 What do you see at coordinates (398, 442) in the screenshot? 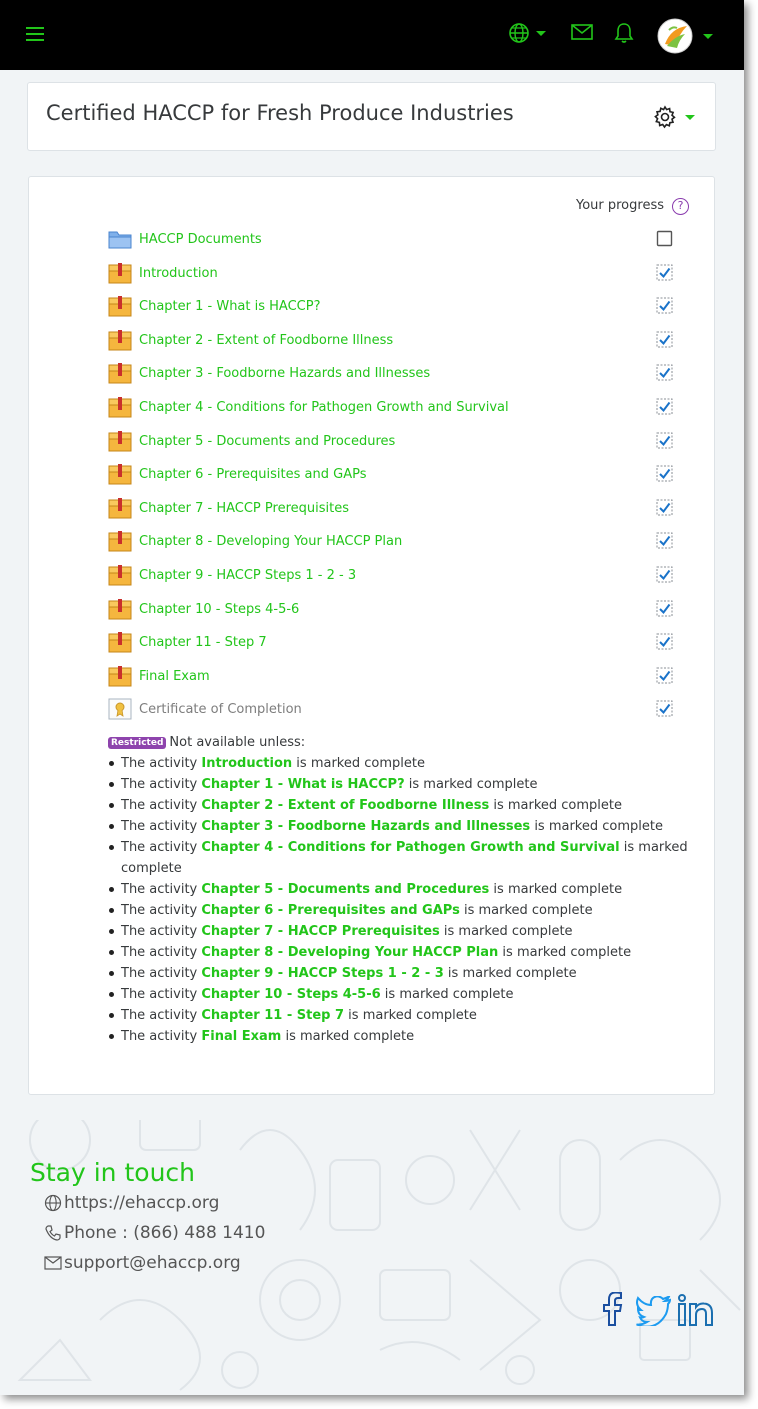
I see `activity-row: Chapter 5 - Documents and Procedures` at bounding box center [398, 442].